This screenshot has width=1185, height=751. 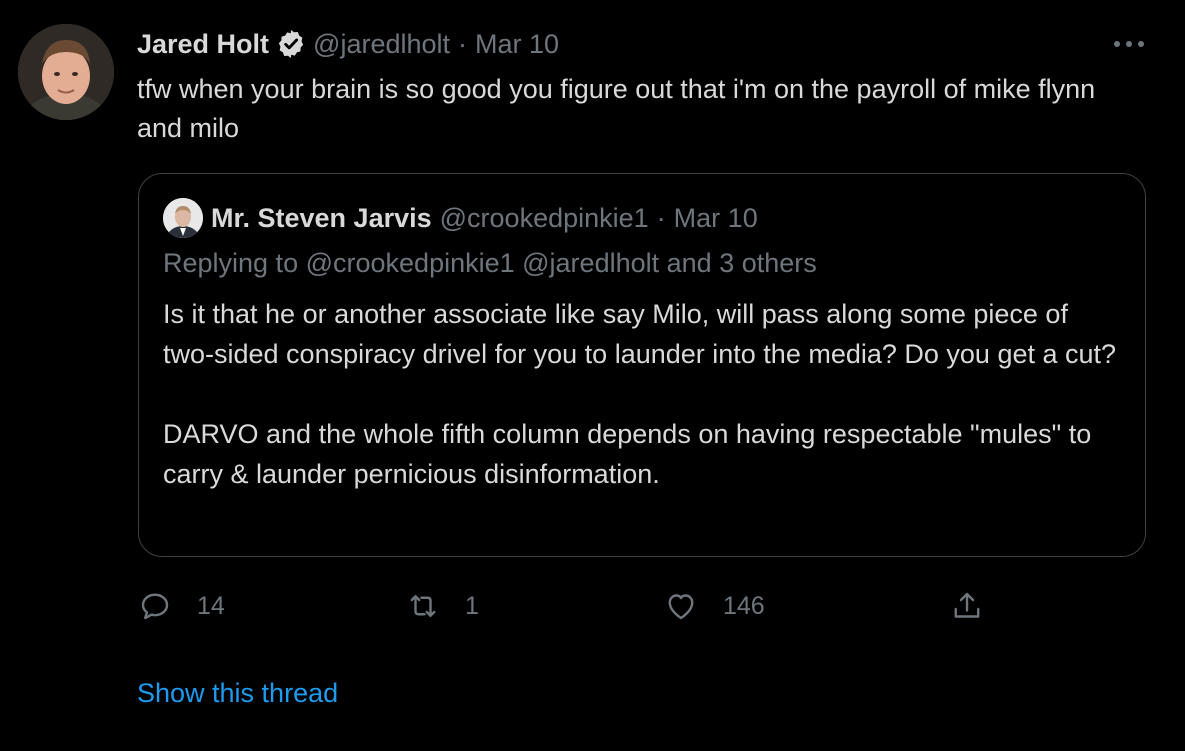 I want to click on author-avatar, so click(x=66, y=72).